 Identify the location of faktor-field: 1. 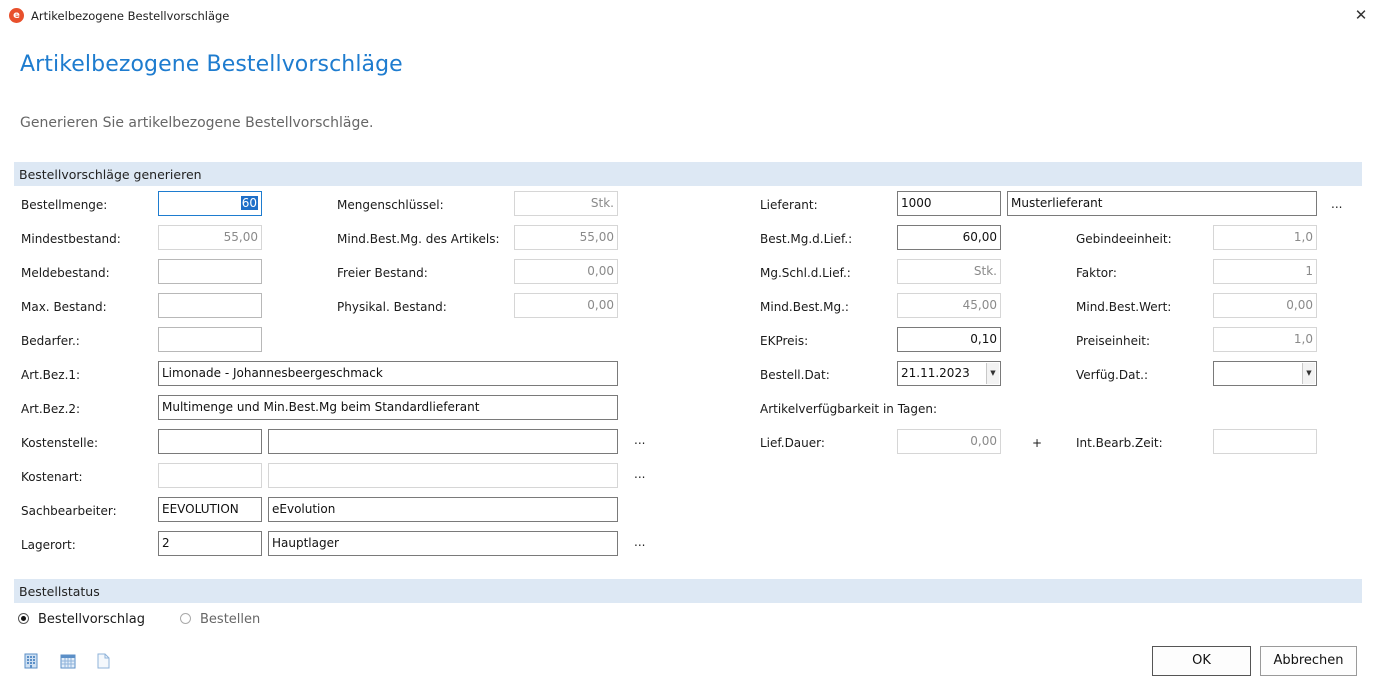
(1265, 271).